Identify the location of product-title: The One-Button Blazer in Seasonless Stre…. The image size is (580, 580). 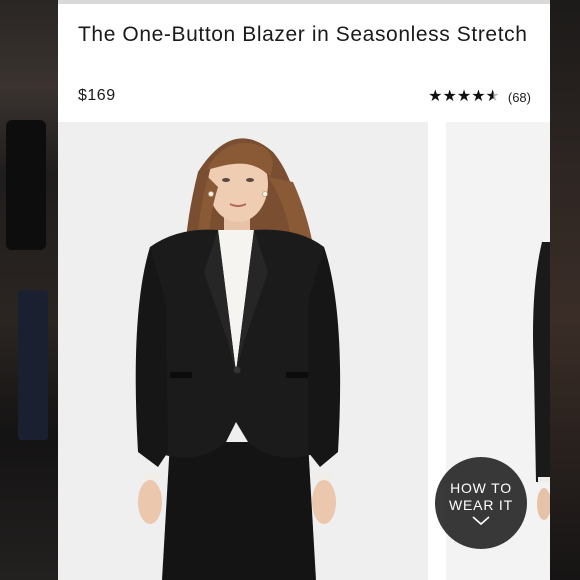
(303, 34).